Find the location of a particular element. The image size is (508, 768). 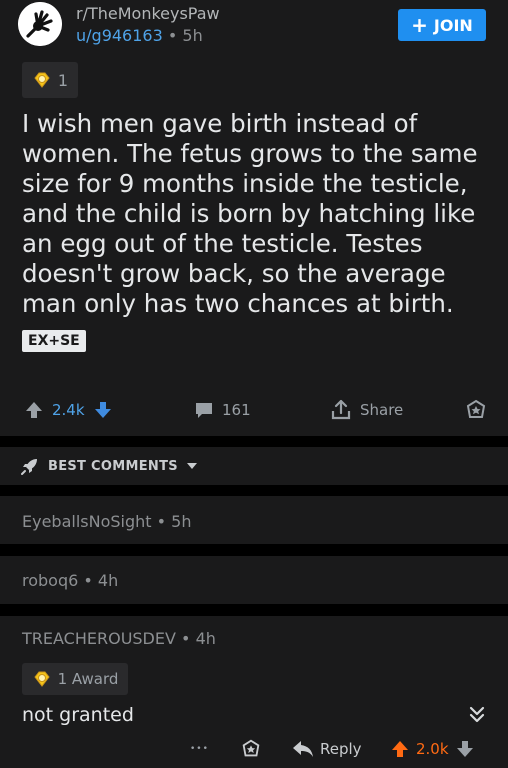

subreddit-name: r/TheMonkeysPaw is located at coordinates (148, 13).